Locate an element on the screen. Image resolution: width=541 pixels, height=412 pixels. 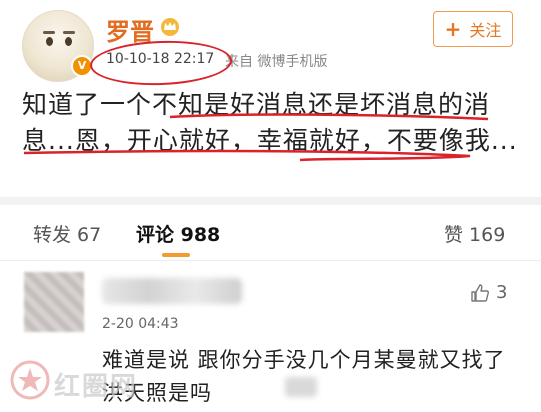
watermark-text: 红圈网 is located at coordinates (96, 387).